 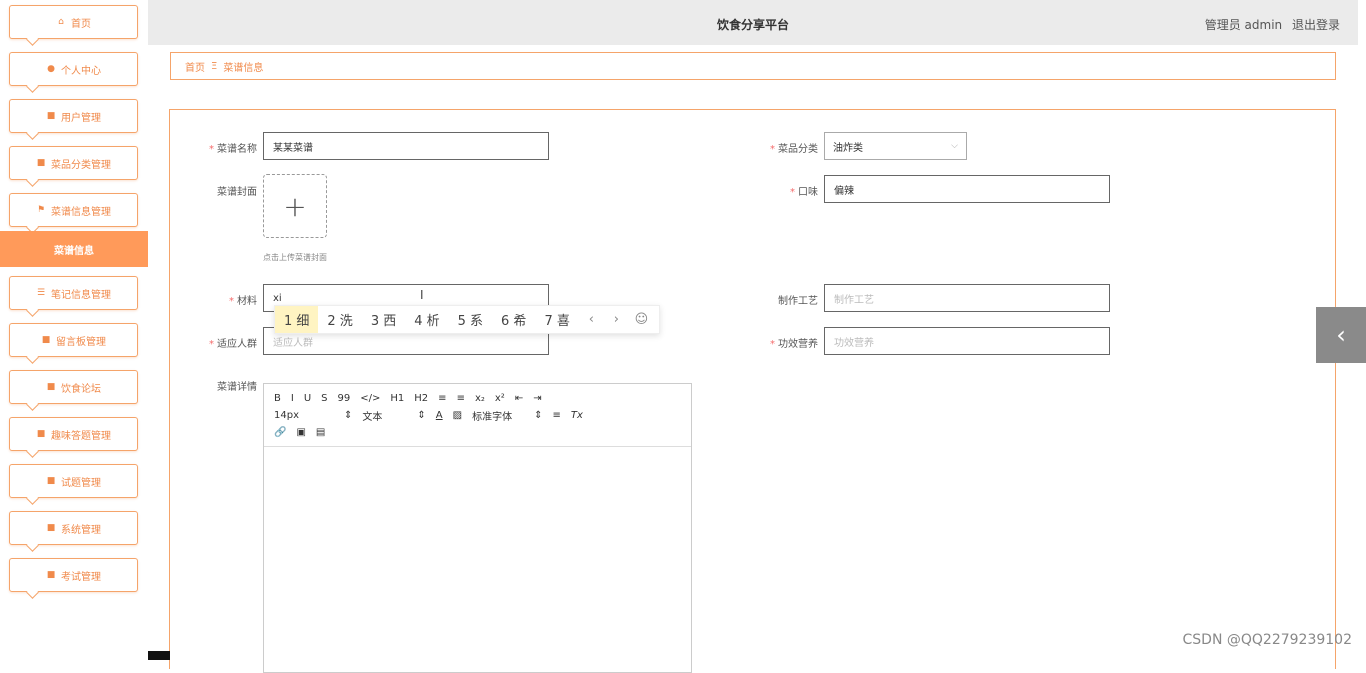 I want to click on sidebar-item-label: 笔记信息管理, so click(x=81, y=295).